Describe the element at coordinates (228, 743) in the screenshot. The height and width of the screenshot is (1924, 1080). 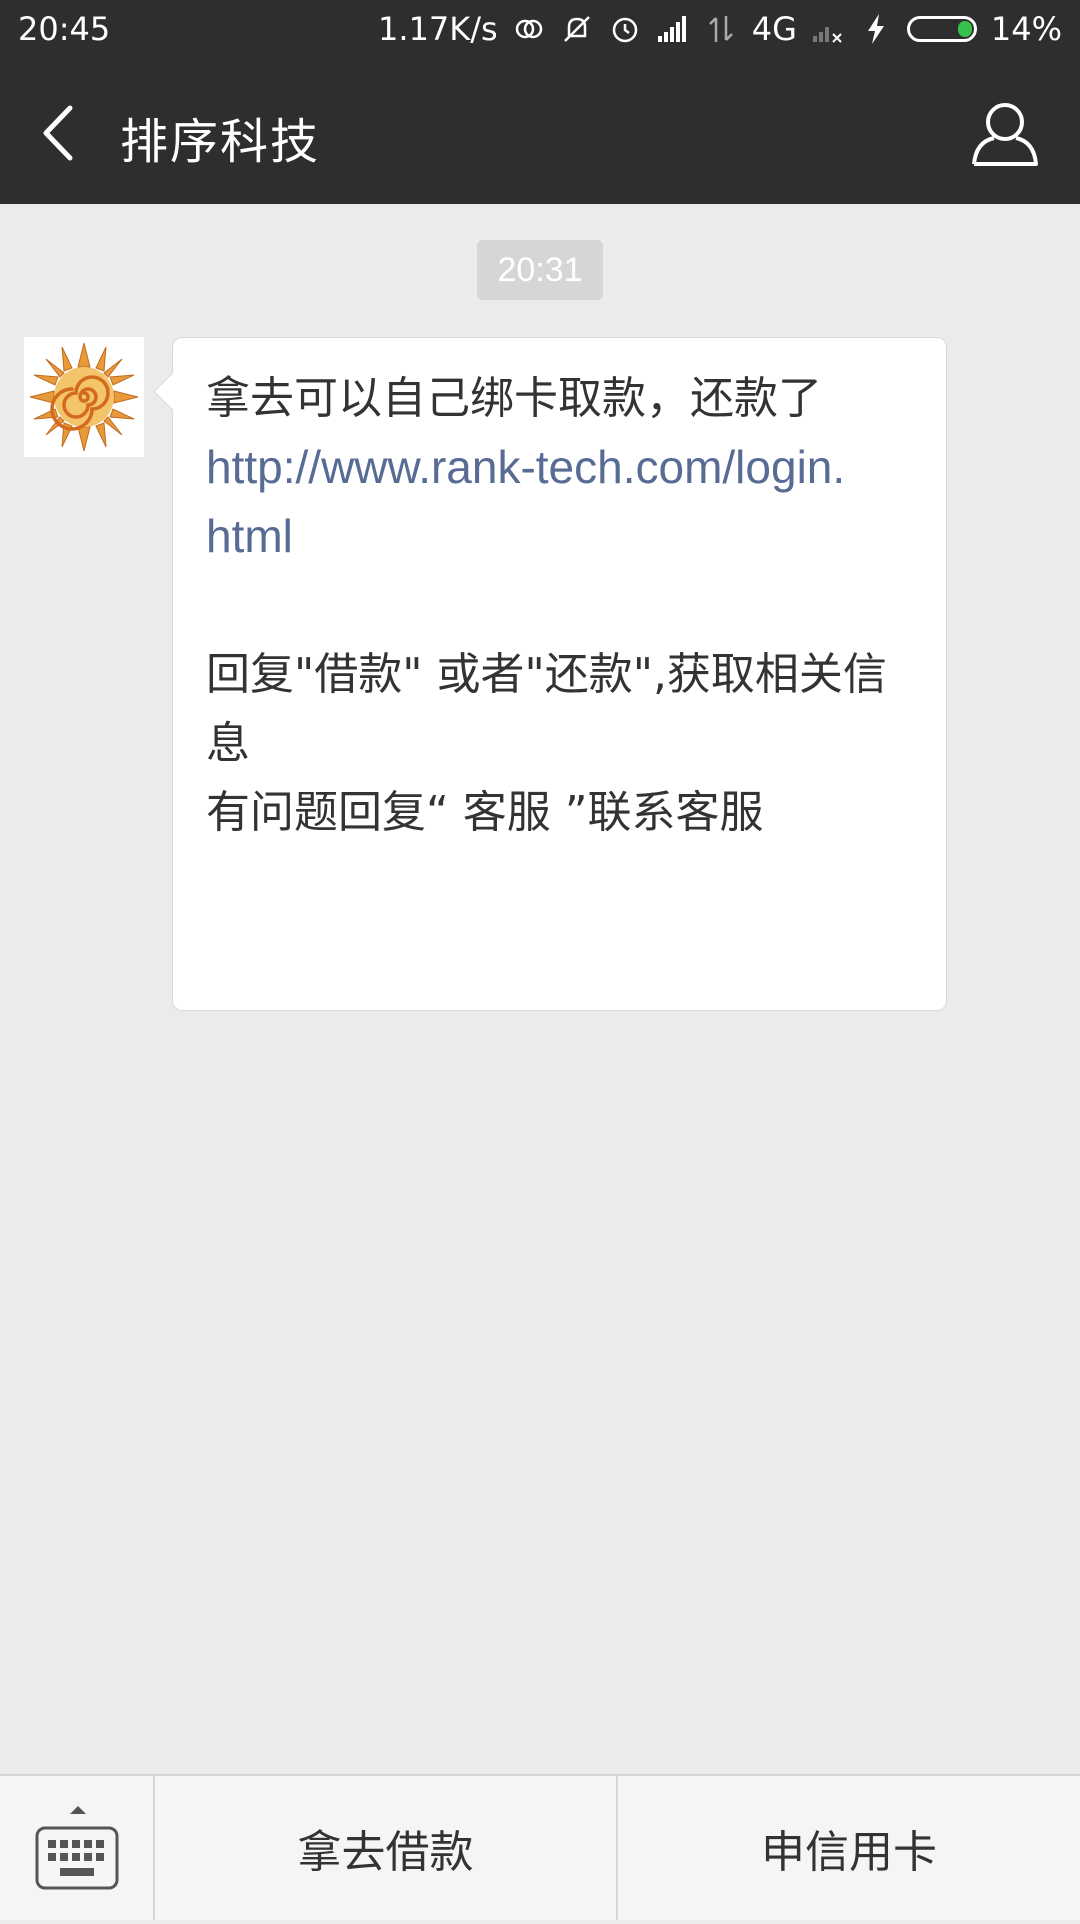
I see `message-text-line: 息` at that location.